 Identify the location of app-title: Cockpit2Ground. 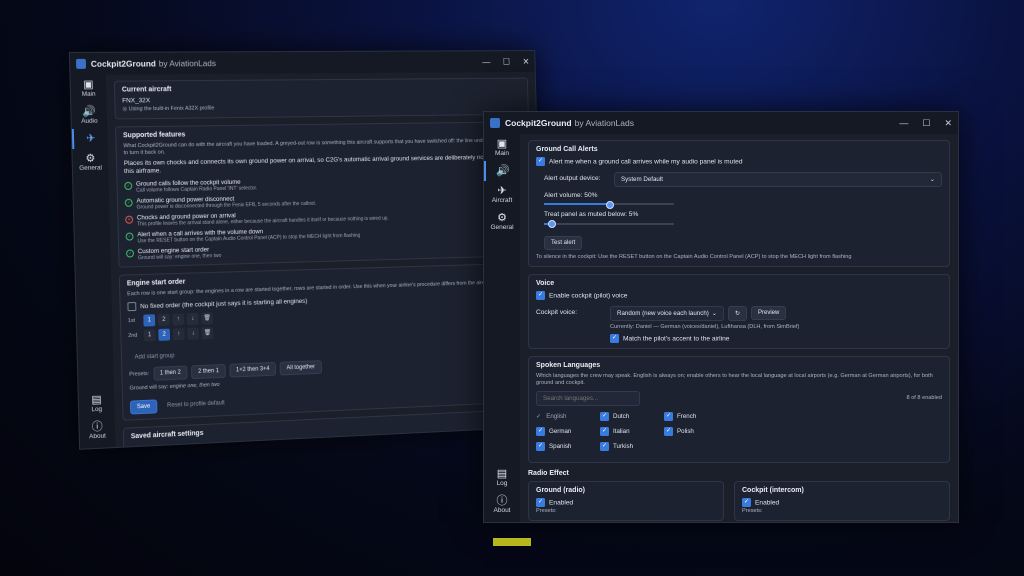
(123, 64).